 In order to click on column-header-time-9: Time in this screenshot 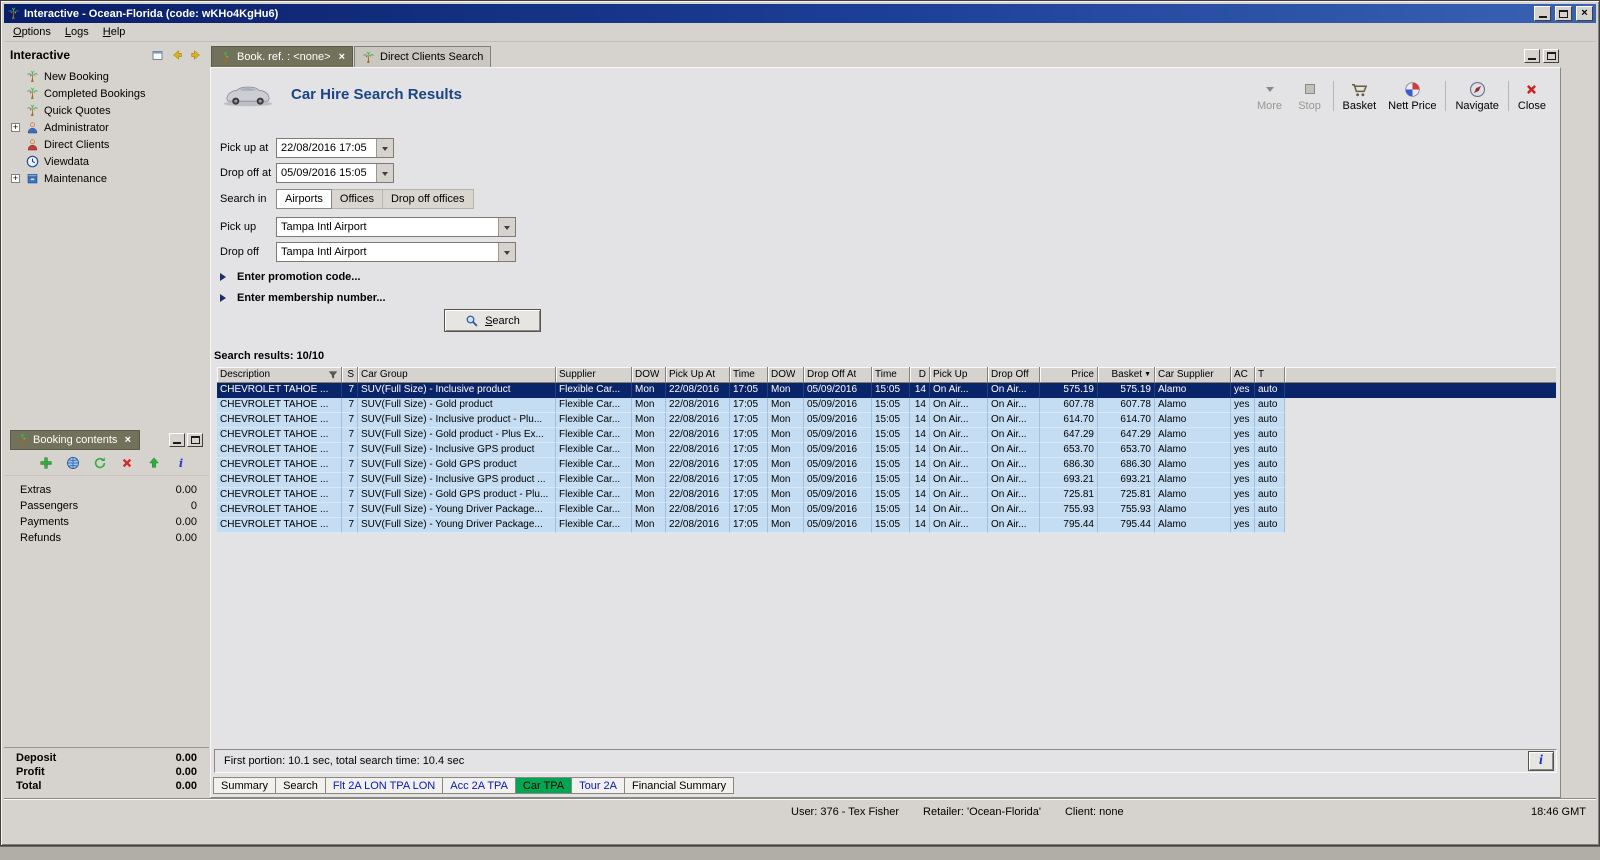, I will do `click(891, 375)`.